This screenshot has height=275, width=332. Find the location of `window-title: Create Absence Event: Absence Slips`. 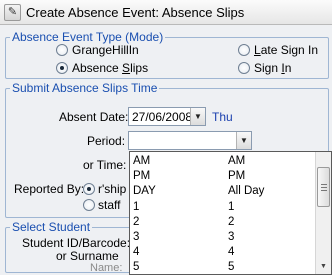

window-title: Create Absence Event: Absence Slips is located at coordinates (135, 12).